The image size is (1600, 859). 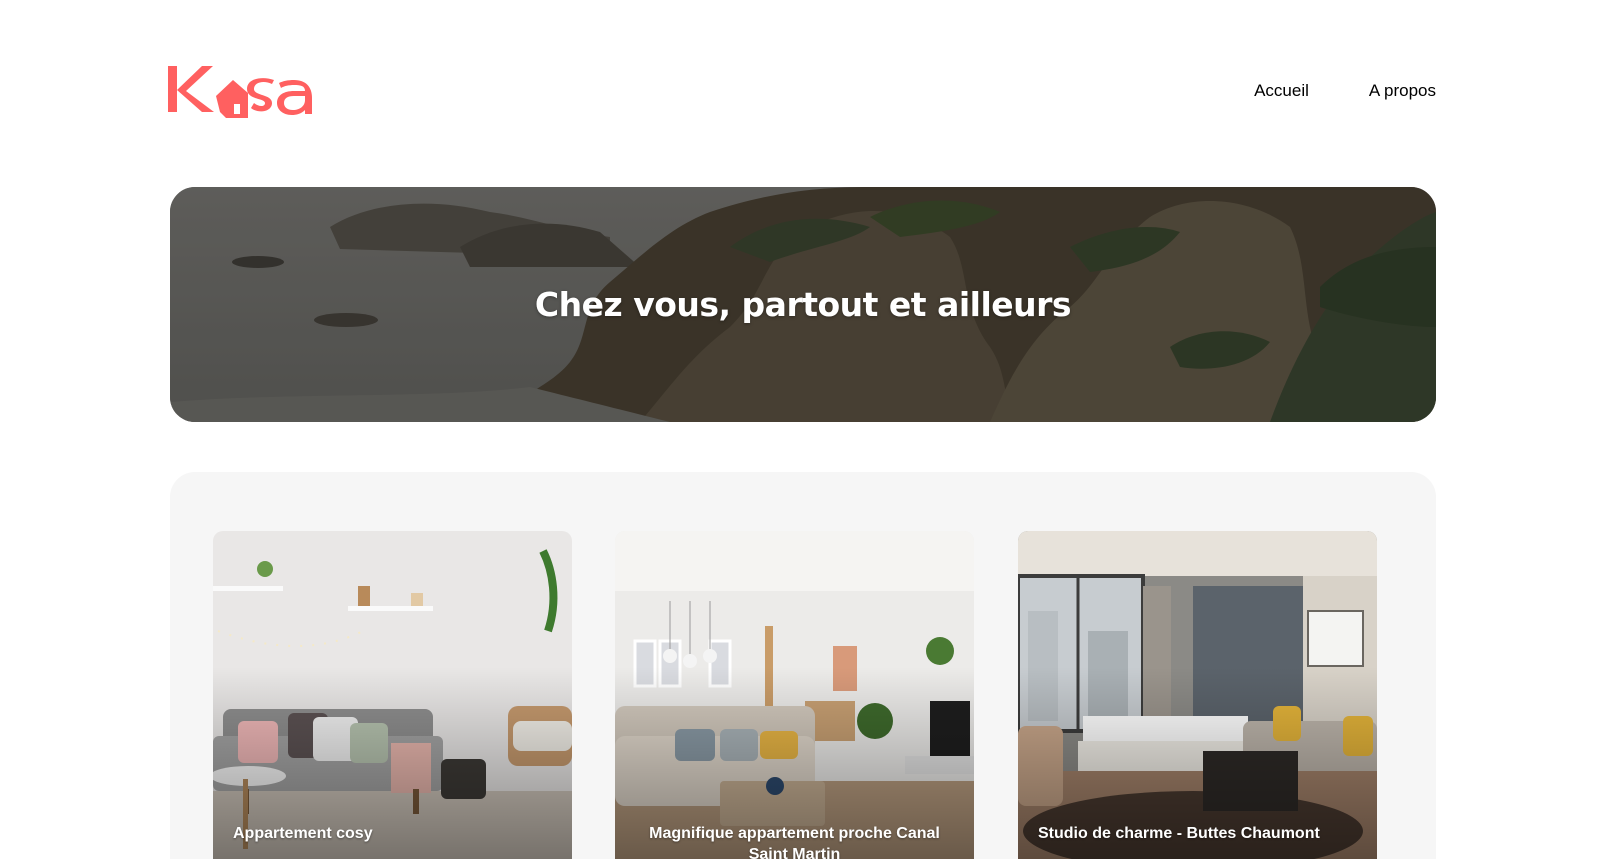 What do you see at coordinates (802, 91) in the screenshot?
I see `site-header: Accueil A propos` at bounding box center [802, 91].